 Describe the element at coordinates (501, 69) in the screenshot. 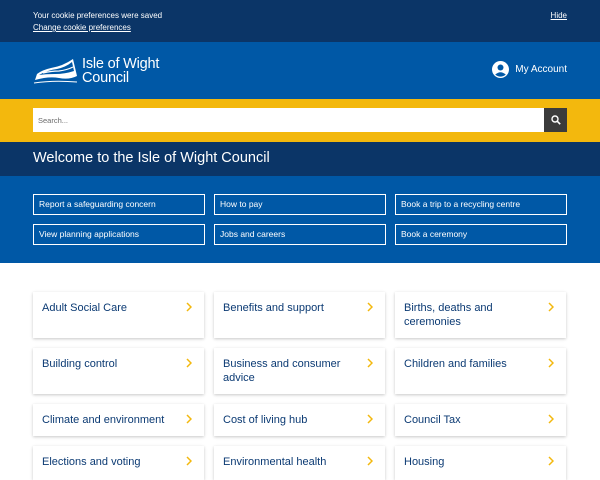

I see `user-account-icon` at that location.